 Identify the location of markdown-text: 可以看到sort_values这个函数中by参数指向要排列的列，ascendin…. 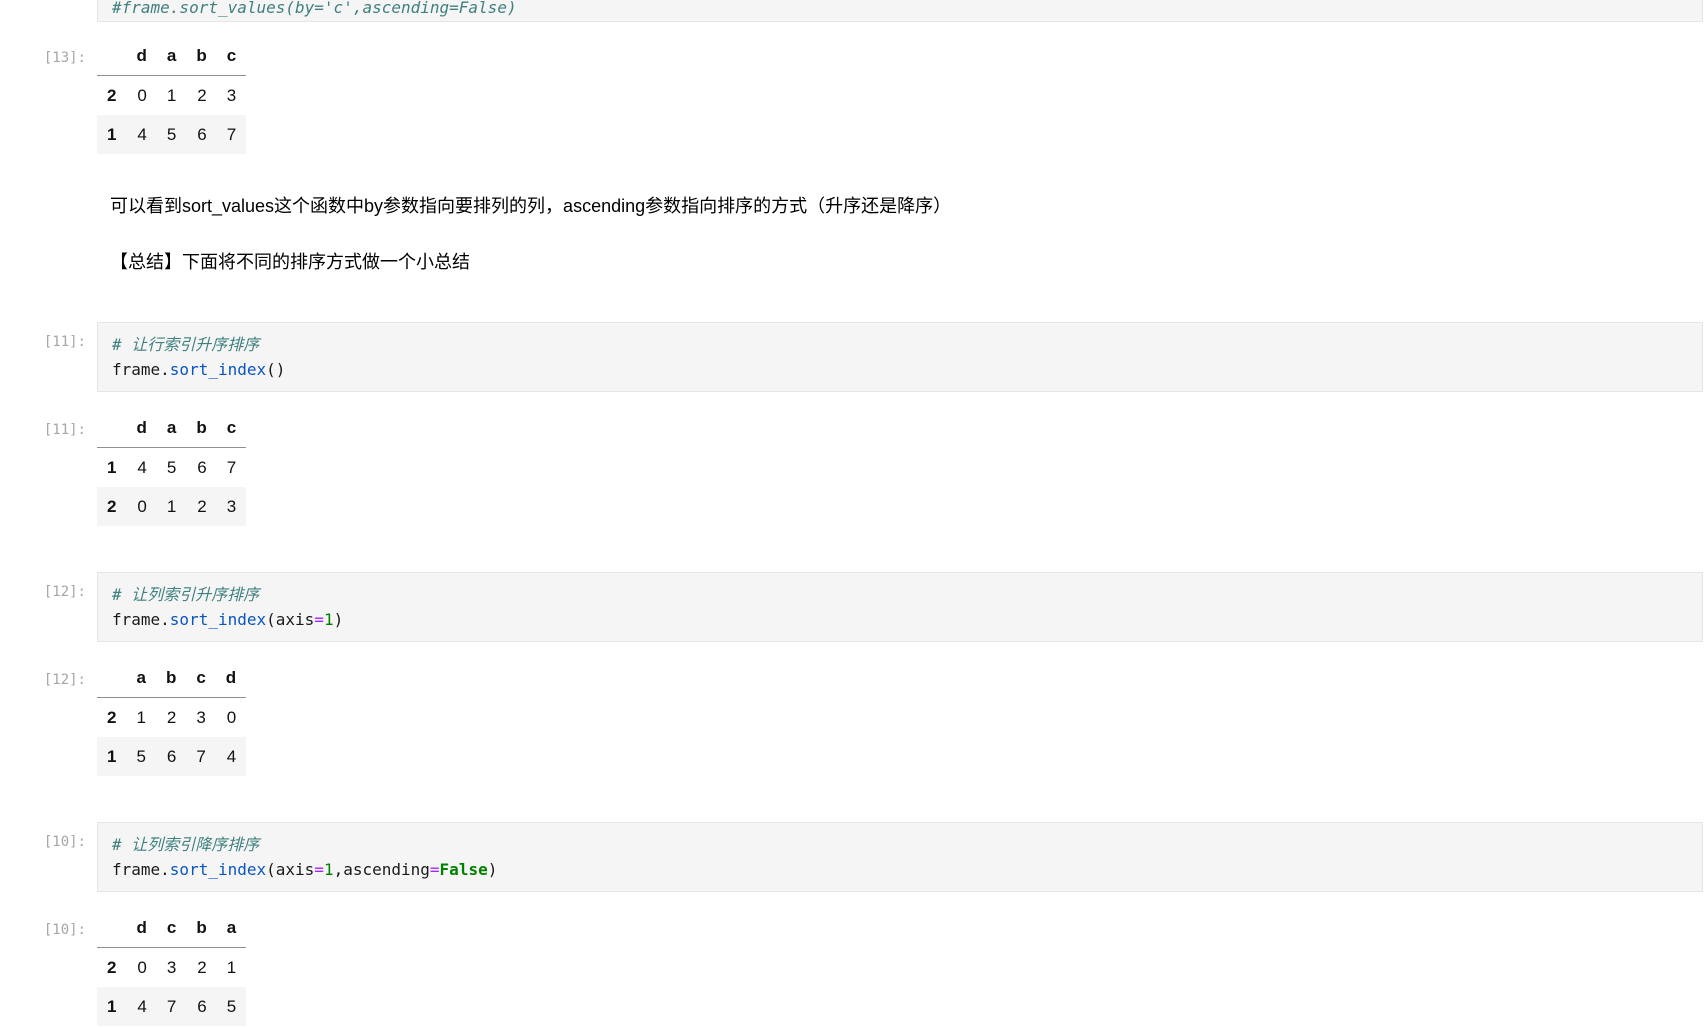
(531, 206).